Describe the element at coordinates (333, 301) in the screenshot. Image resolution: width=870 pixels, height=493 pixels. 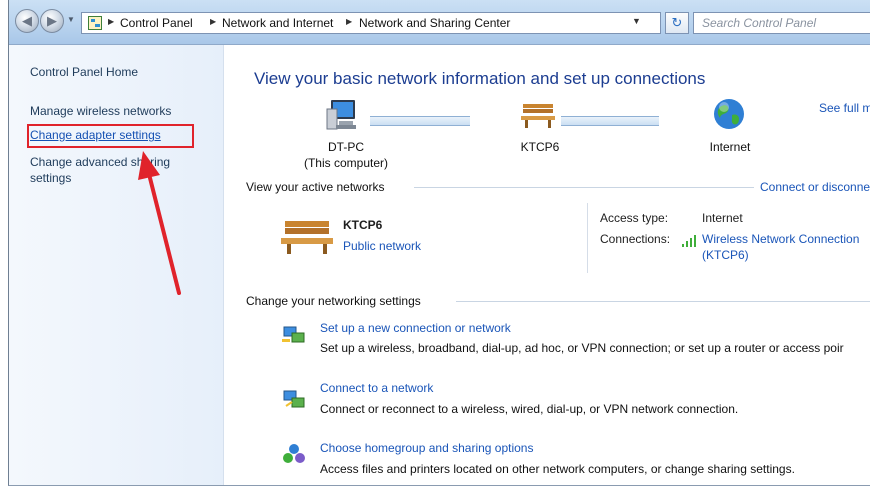
I see `networking-settings-header: Change your networking settings` at that location.